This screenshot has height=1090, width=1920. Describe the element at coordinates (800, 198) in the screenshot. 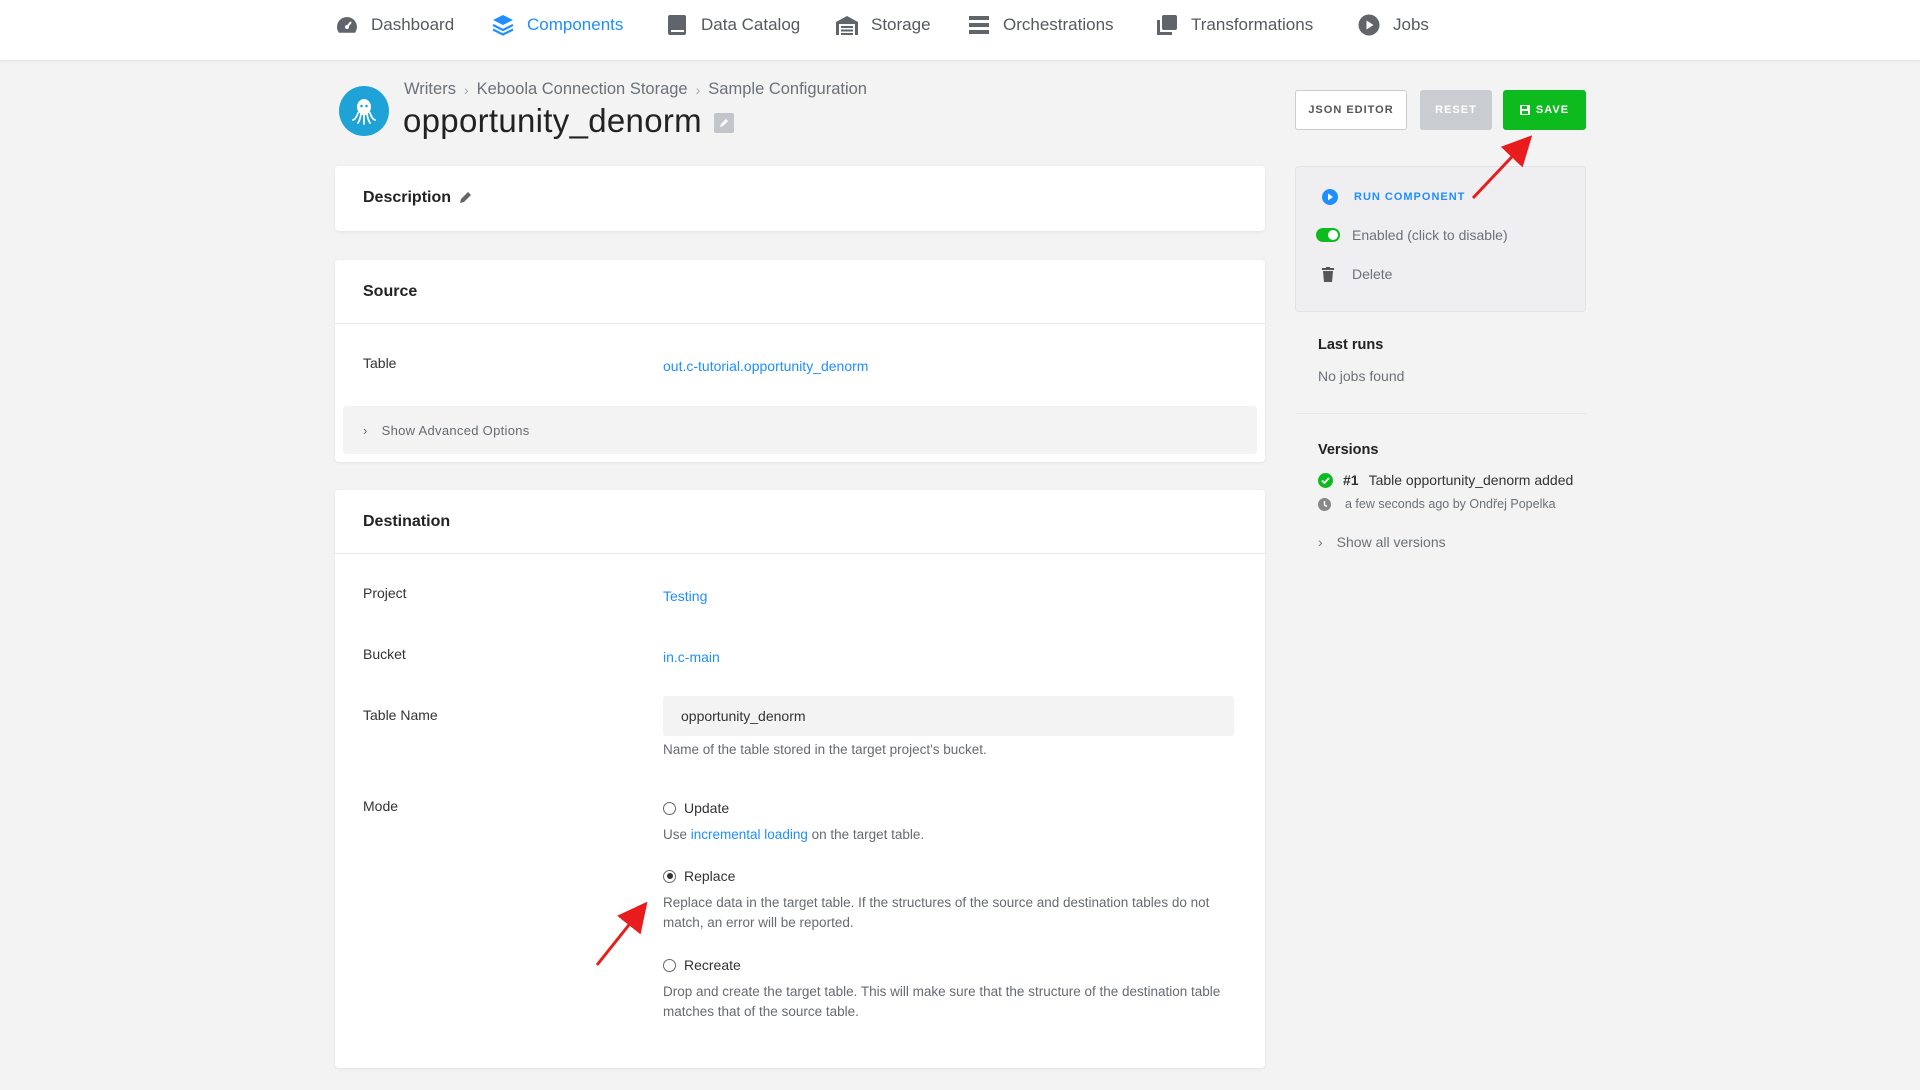

I see `description-card: Description` at that location.